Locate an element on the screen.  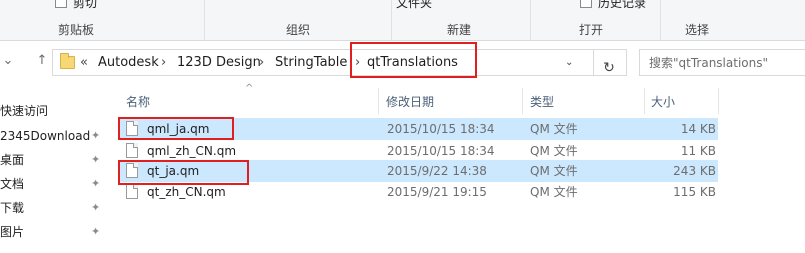
sidebar-item-2345download: 2345Download ✦ is located at coordinates (54, 136).